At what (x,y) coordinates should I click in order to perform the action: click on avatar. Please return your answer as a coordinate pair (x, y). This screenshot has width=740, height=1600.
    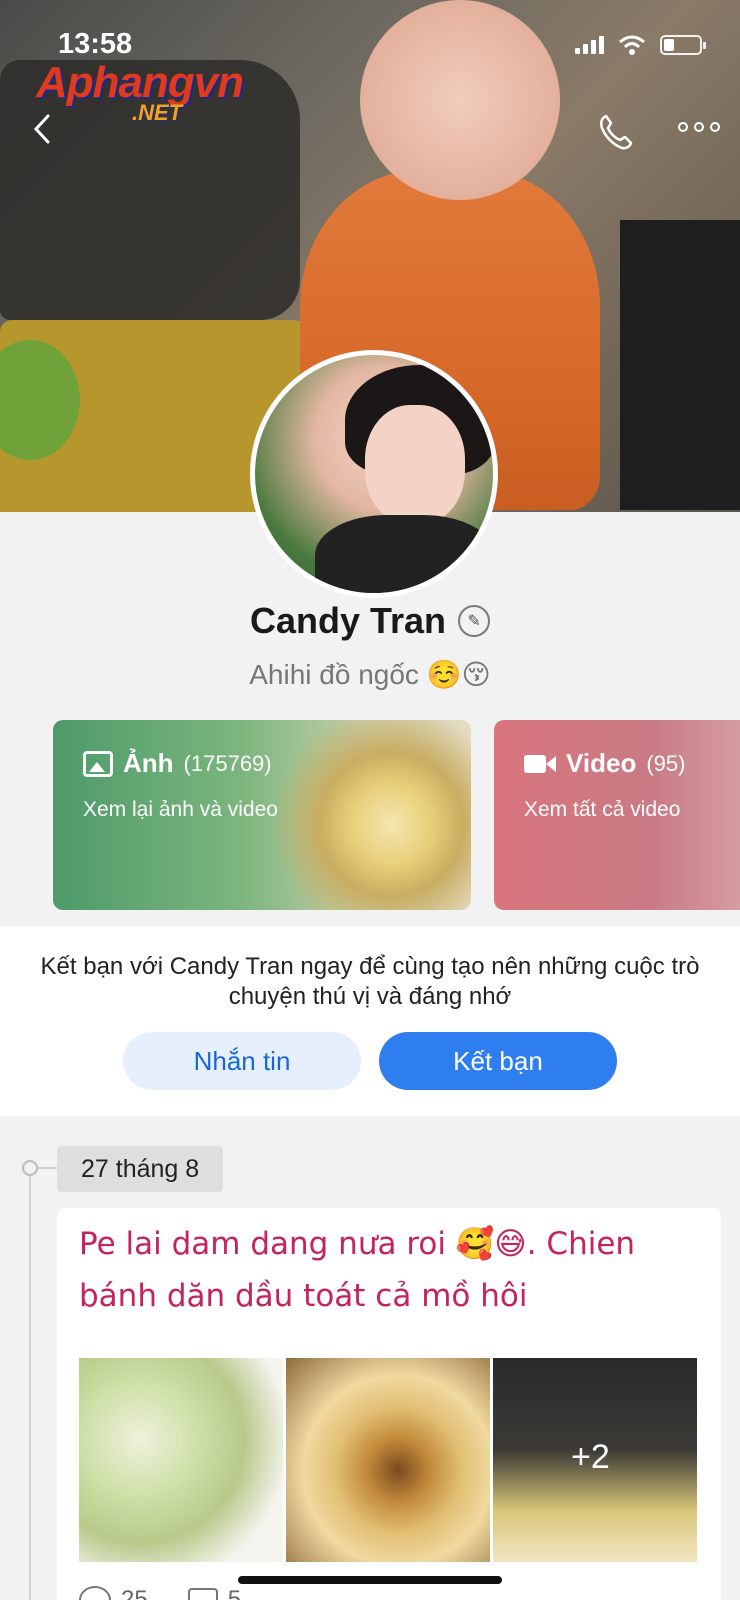
    Looking at the image, I should click on (374, 474).